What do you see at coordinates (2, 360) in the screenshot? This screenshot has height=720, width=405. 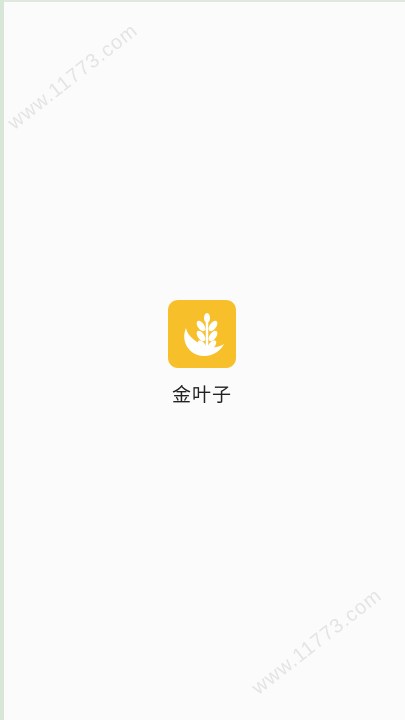 I see `left-edge` at bounding box center [2, 360].